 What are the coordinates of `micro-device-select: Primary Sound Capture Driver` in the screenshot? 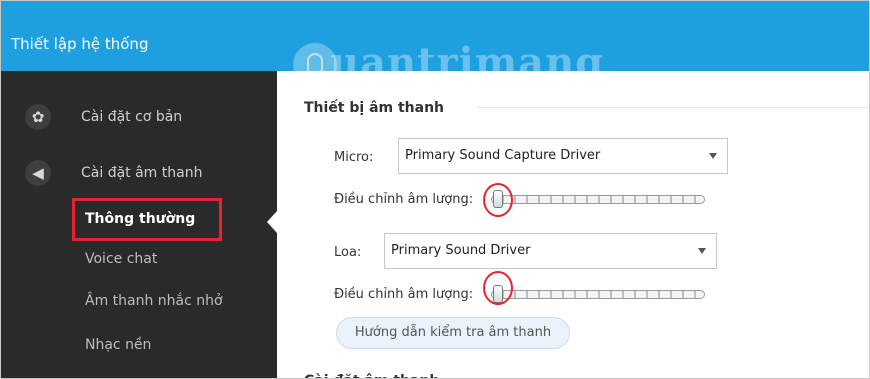 It's located at (563, 156).